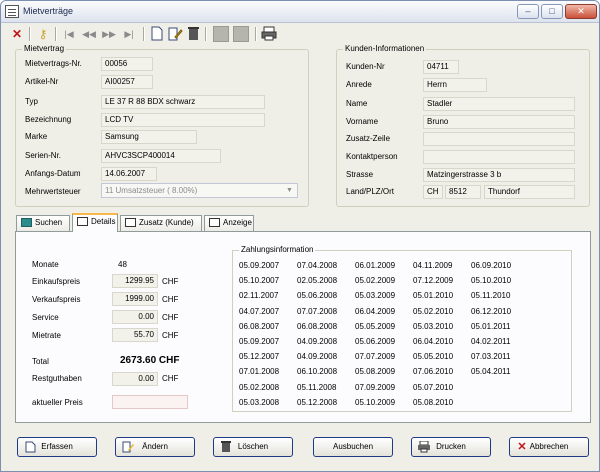  What do you see at coordinates (529, 192) in the screenshot?
I see `ort-field: Thundorf` at bounding box center [529, 192].